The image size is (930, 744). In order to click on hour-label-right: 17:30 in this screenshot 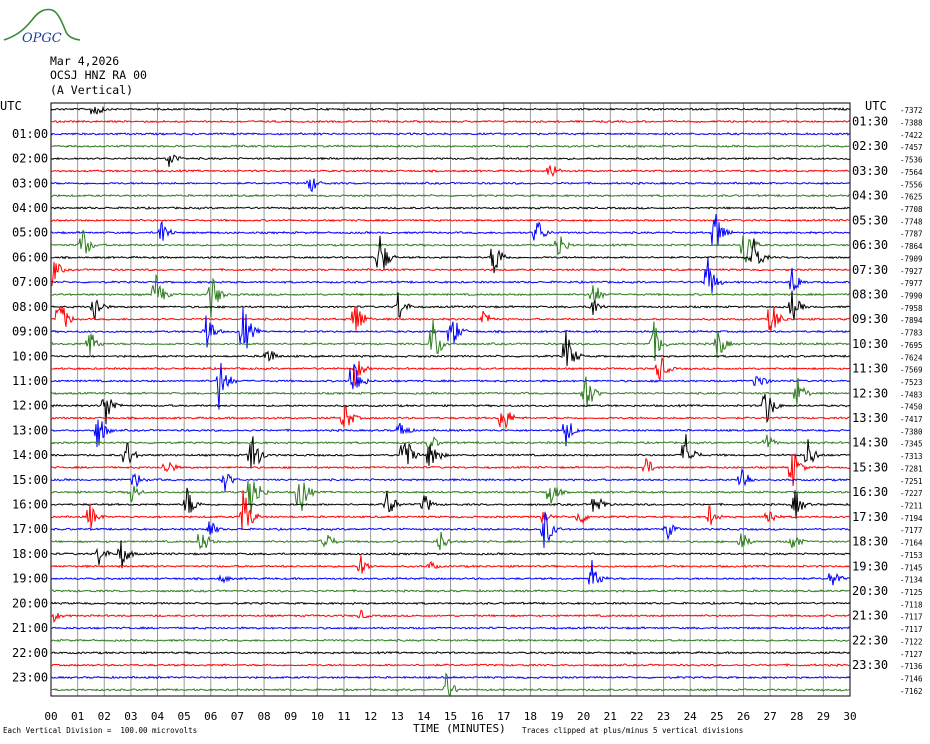, I will do `click(870, 517)`.